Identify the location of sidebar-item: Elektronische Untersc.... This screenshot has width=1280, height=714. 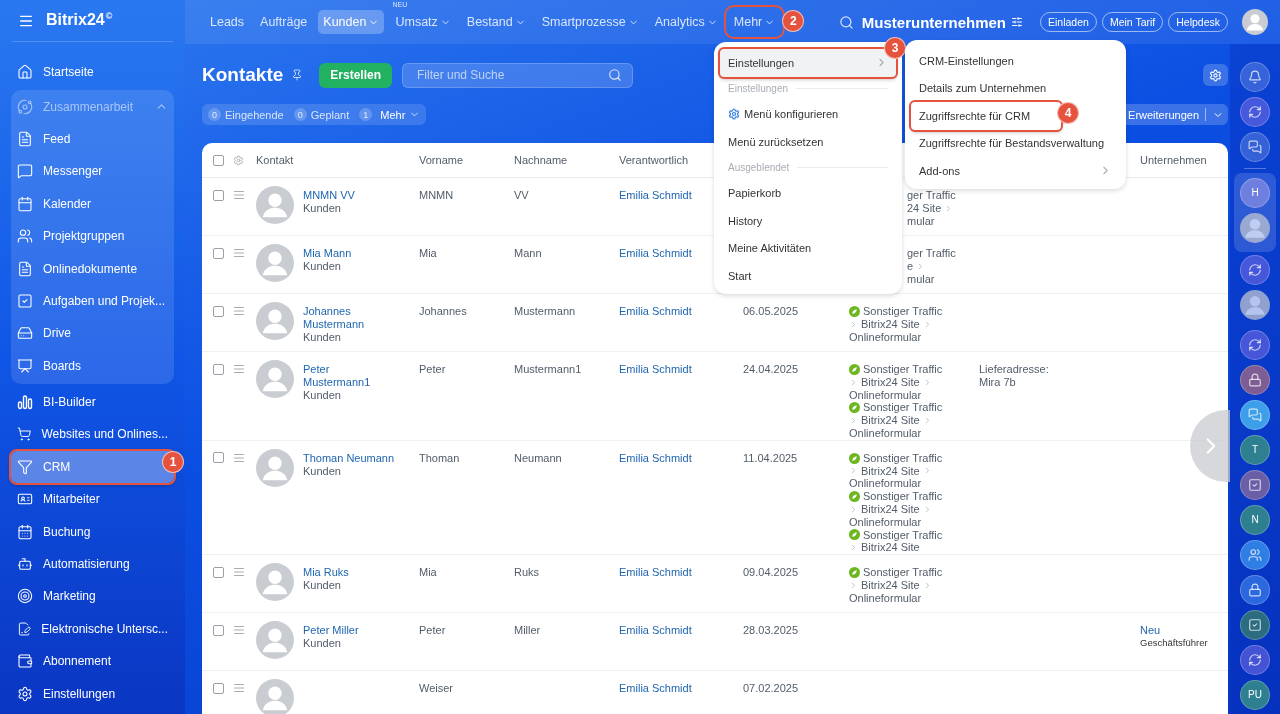
(92, 629).